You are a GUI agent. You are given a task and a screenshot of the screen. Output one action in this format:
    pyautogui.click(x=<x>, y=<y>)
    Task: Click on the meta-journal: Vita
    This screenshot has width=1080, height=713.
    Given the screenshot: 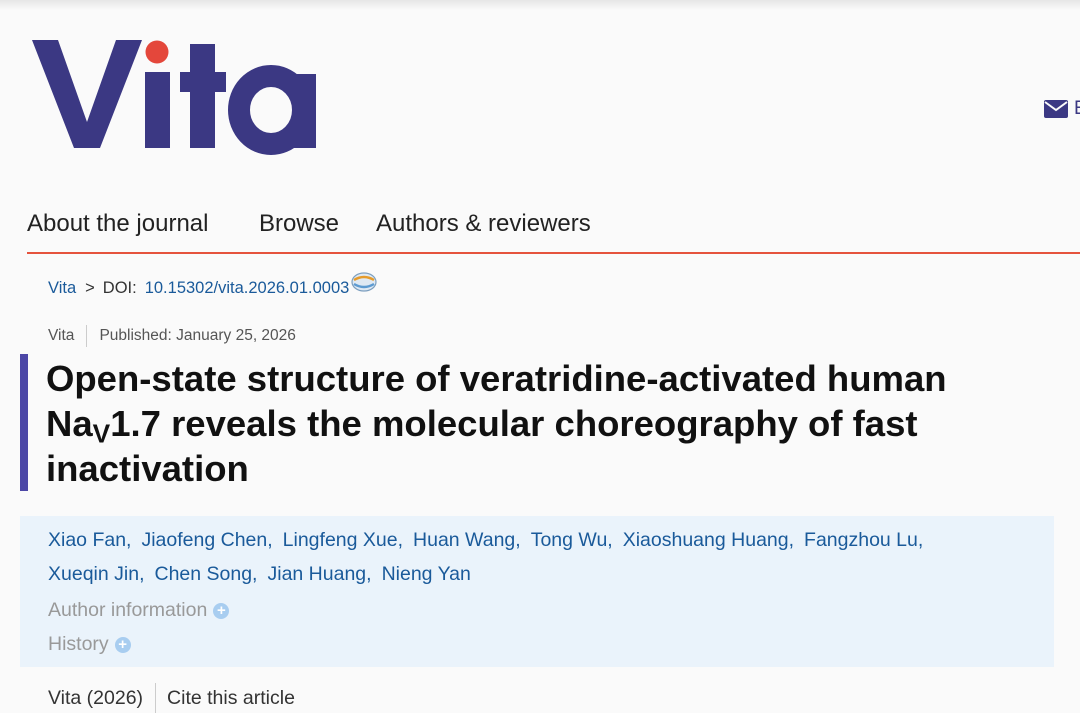 What is the action you would take?
    pyautogui.click(x=61, y=335)
    